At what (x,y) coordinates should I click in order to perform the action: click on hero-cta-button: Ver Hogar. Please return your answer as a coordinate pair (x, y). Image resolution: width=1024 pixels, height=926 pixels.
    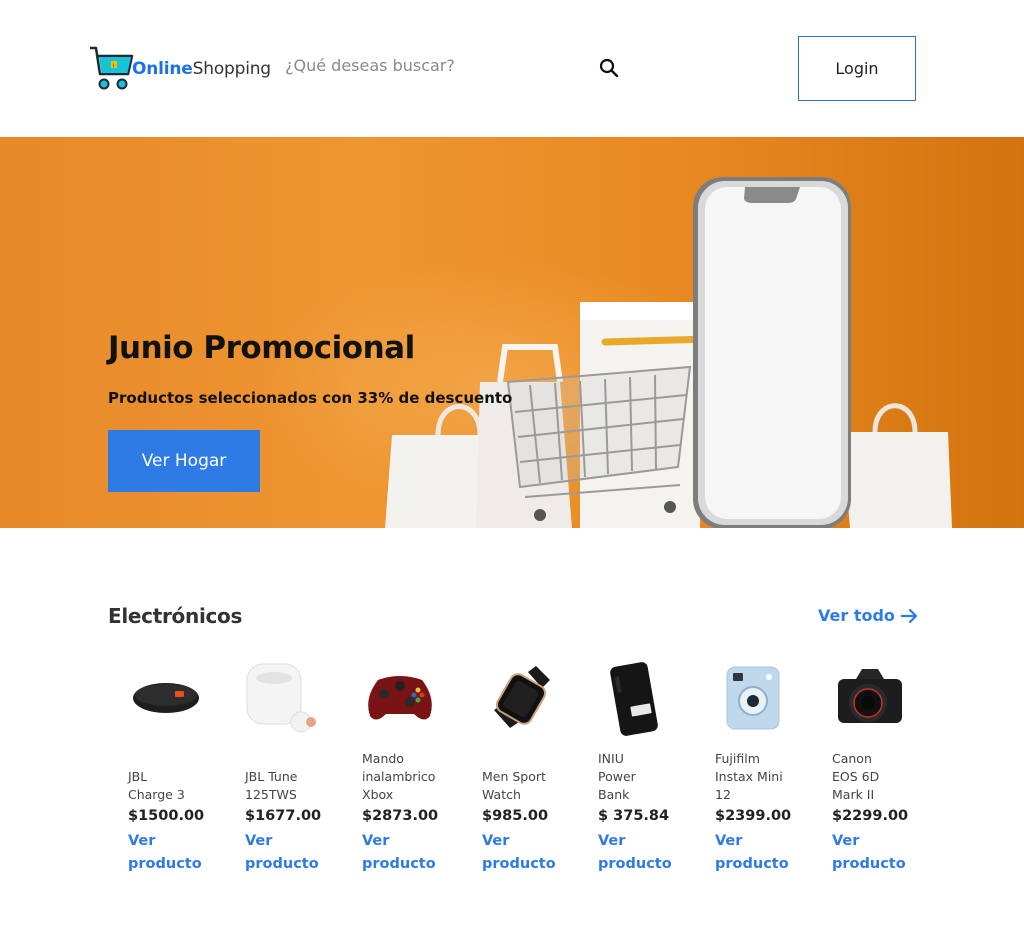
    Looking at the image, I should click on (184, 461).